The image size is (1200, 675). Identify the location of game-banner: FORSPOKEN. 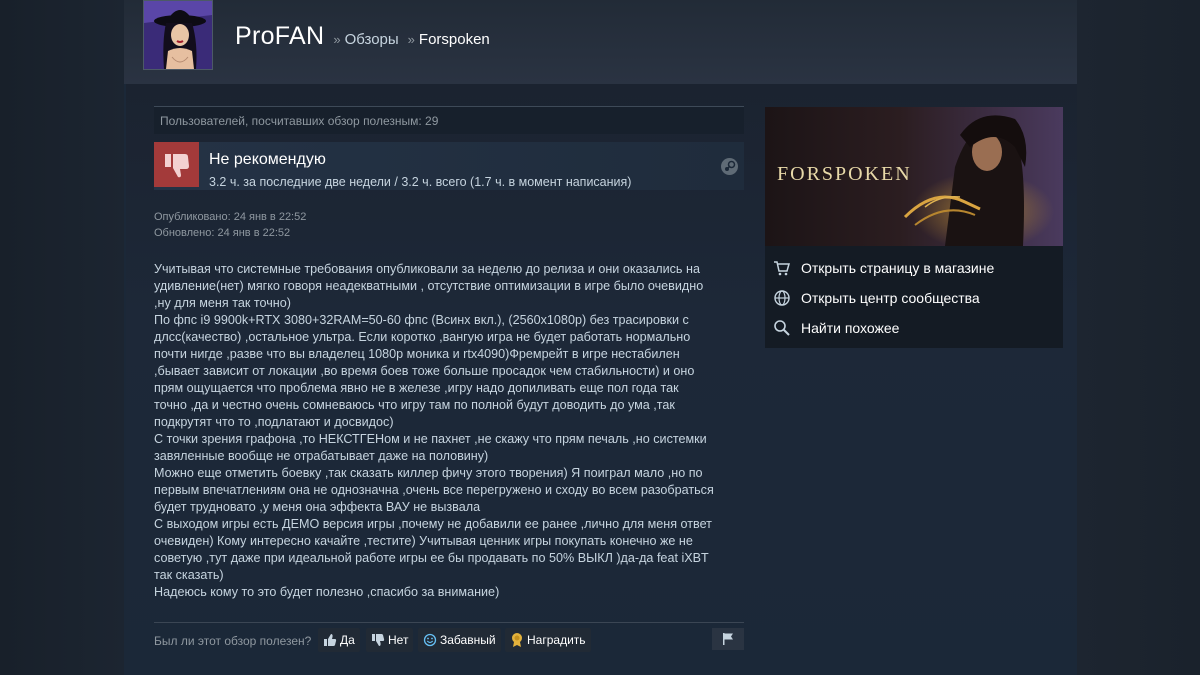
(914, 176).